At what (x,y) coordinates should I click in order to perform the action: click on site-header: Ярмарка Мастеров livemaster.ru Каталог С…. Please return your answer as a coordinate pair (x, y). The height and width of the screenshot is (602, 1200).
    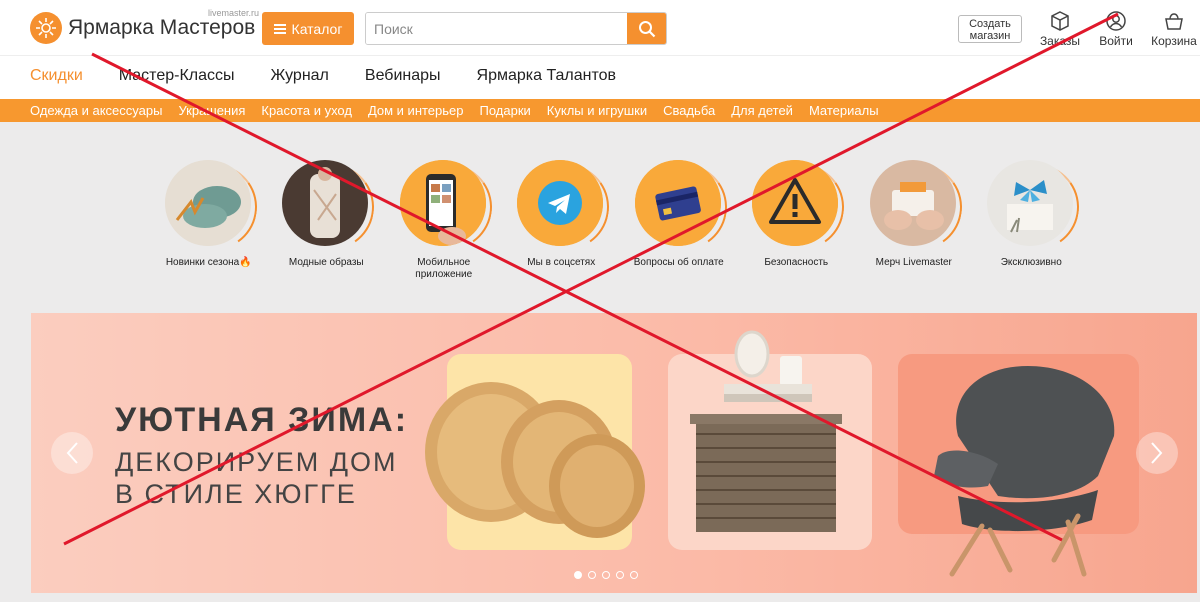
    Looking at the image, I should click on (600, 28).